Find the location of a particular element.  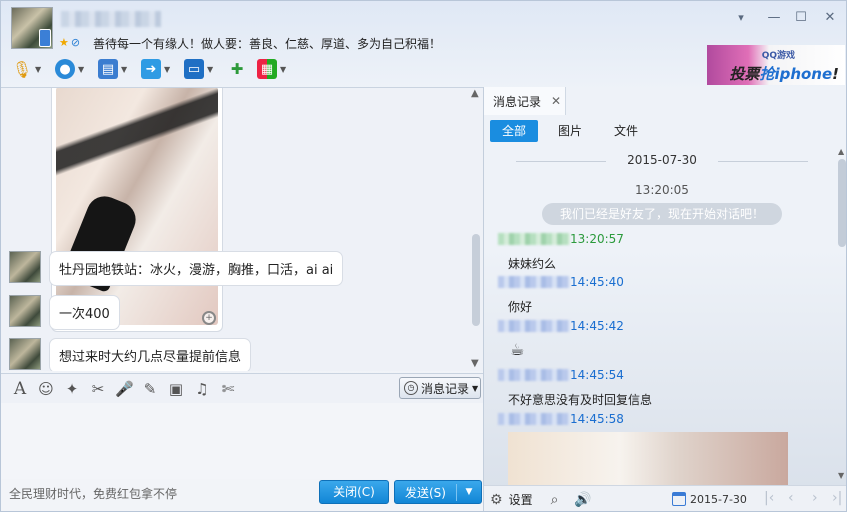

message-bubble: 想过来时大约几点尽量提前信息 is located at coordinates (150, 354).